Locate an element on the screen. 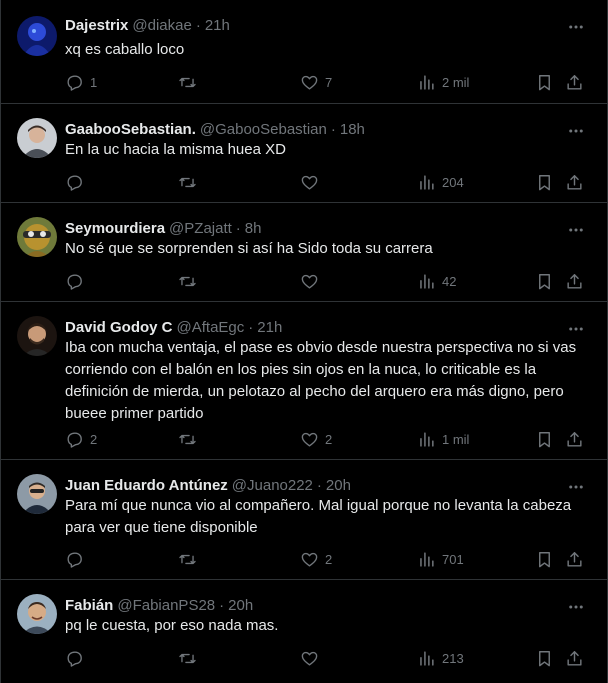  like-count: 7 is located at coordinates (329, 82).